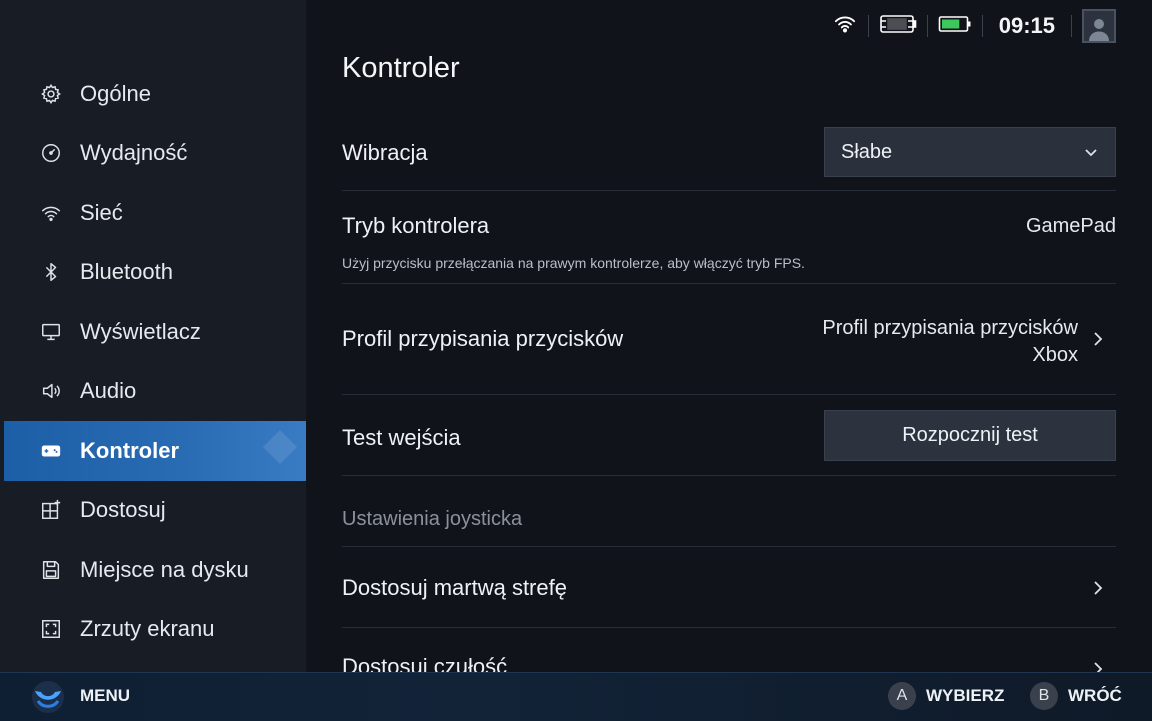 The width and height of the screenshot is (1152, 721). Describe the element at coordinates (51, 629) in the screenshot. I see `screenshot-icon` at that location.